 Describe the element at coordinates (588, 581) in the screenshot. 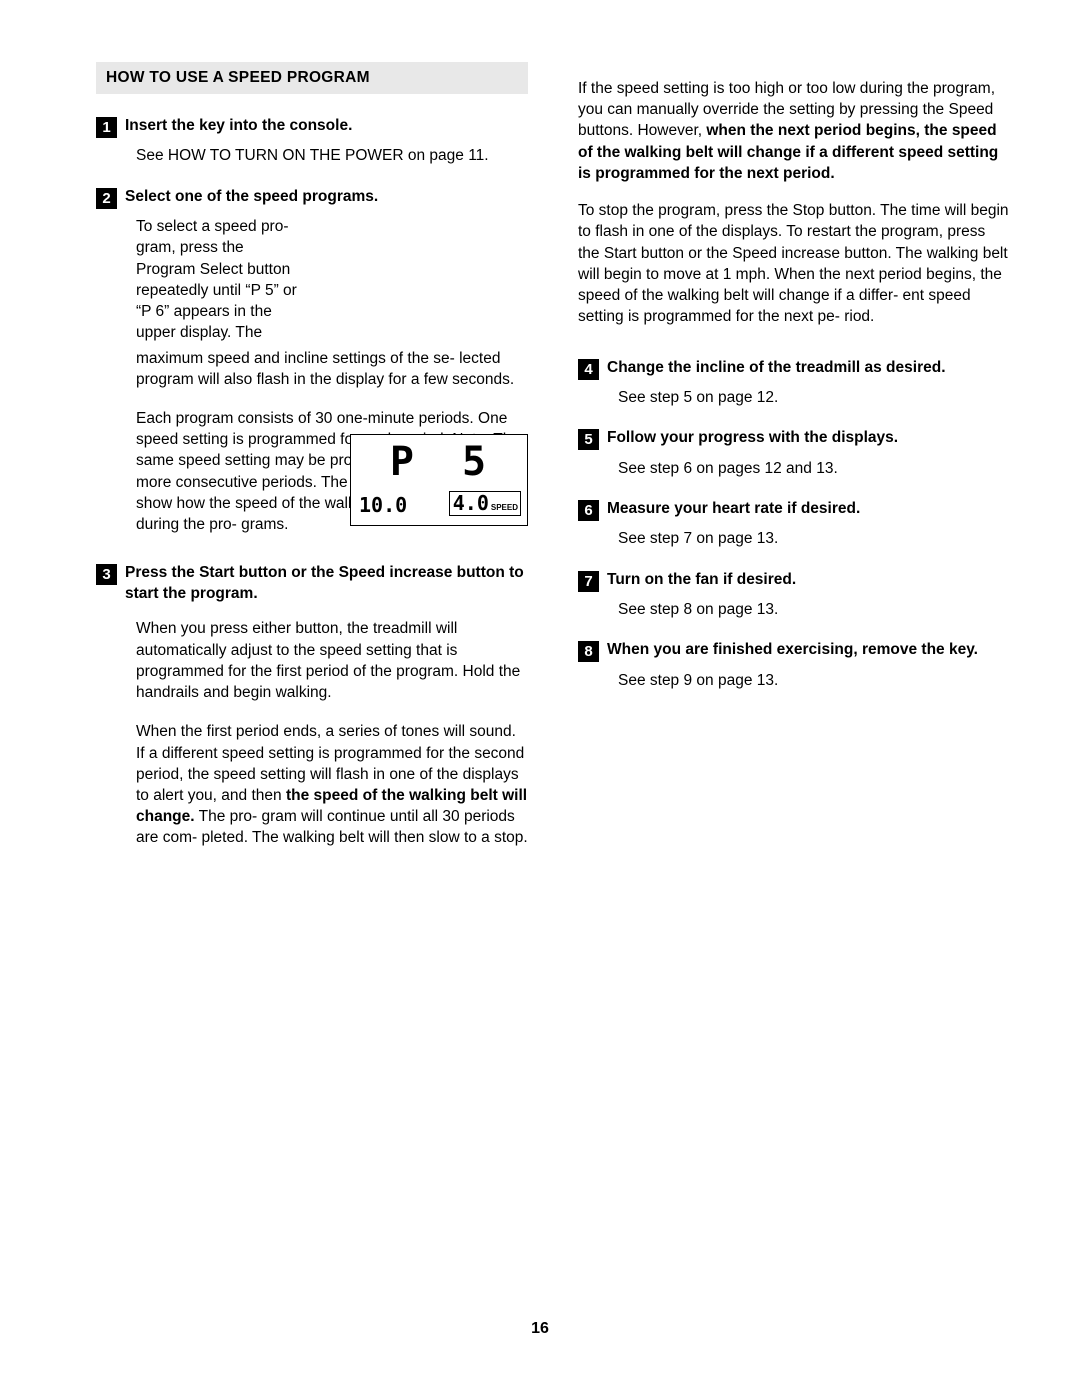

I see `step-7-number: 7` at that location.